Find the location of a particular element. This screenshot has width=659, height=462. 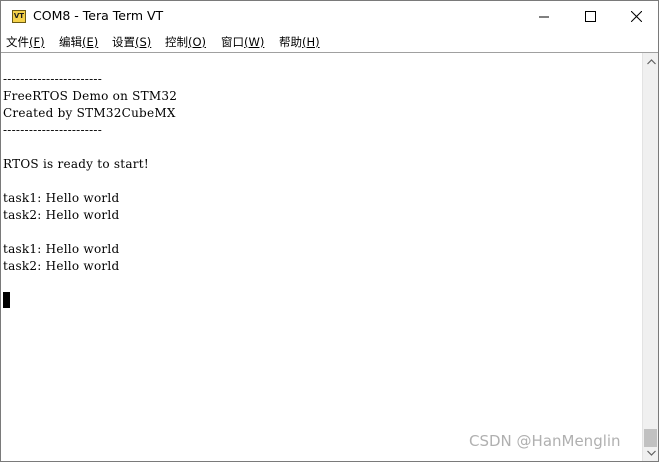

terminal-line: RTOS is ready to start! is located at coordinates (76, 164).